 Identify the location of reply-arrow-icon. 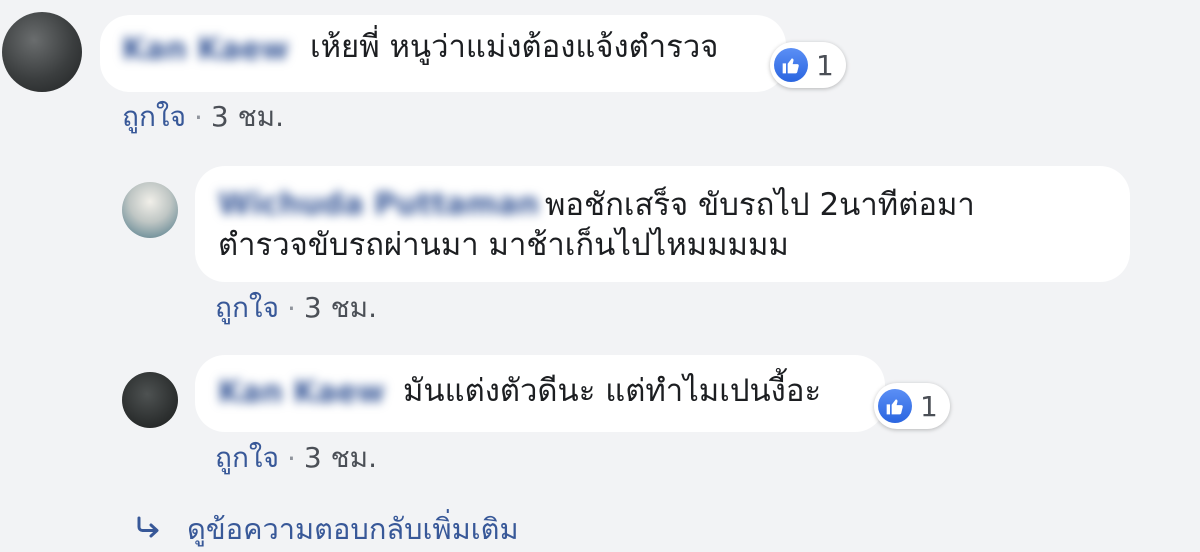
(149, 529).